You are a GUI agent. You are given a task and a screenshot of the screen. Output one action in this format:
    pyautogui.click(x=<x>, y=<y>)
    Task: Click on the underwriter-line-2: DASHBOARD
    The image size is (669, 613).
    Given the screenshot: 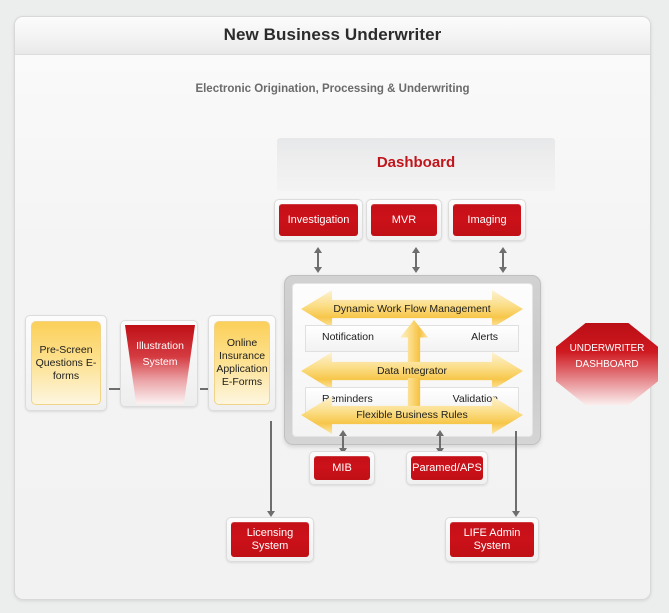 What is the action you would take?
    pyautogui.click(x=607, y=364)
    